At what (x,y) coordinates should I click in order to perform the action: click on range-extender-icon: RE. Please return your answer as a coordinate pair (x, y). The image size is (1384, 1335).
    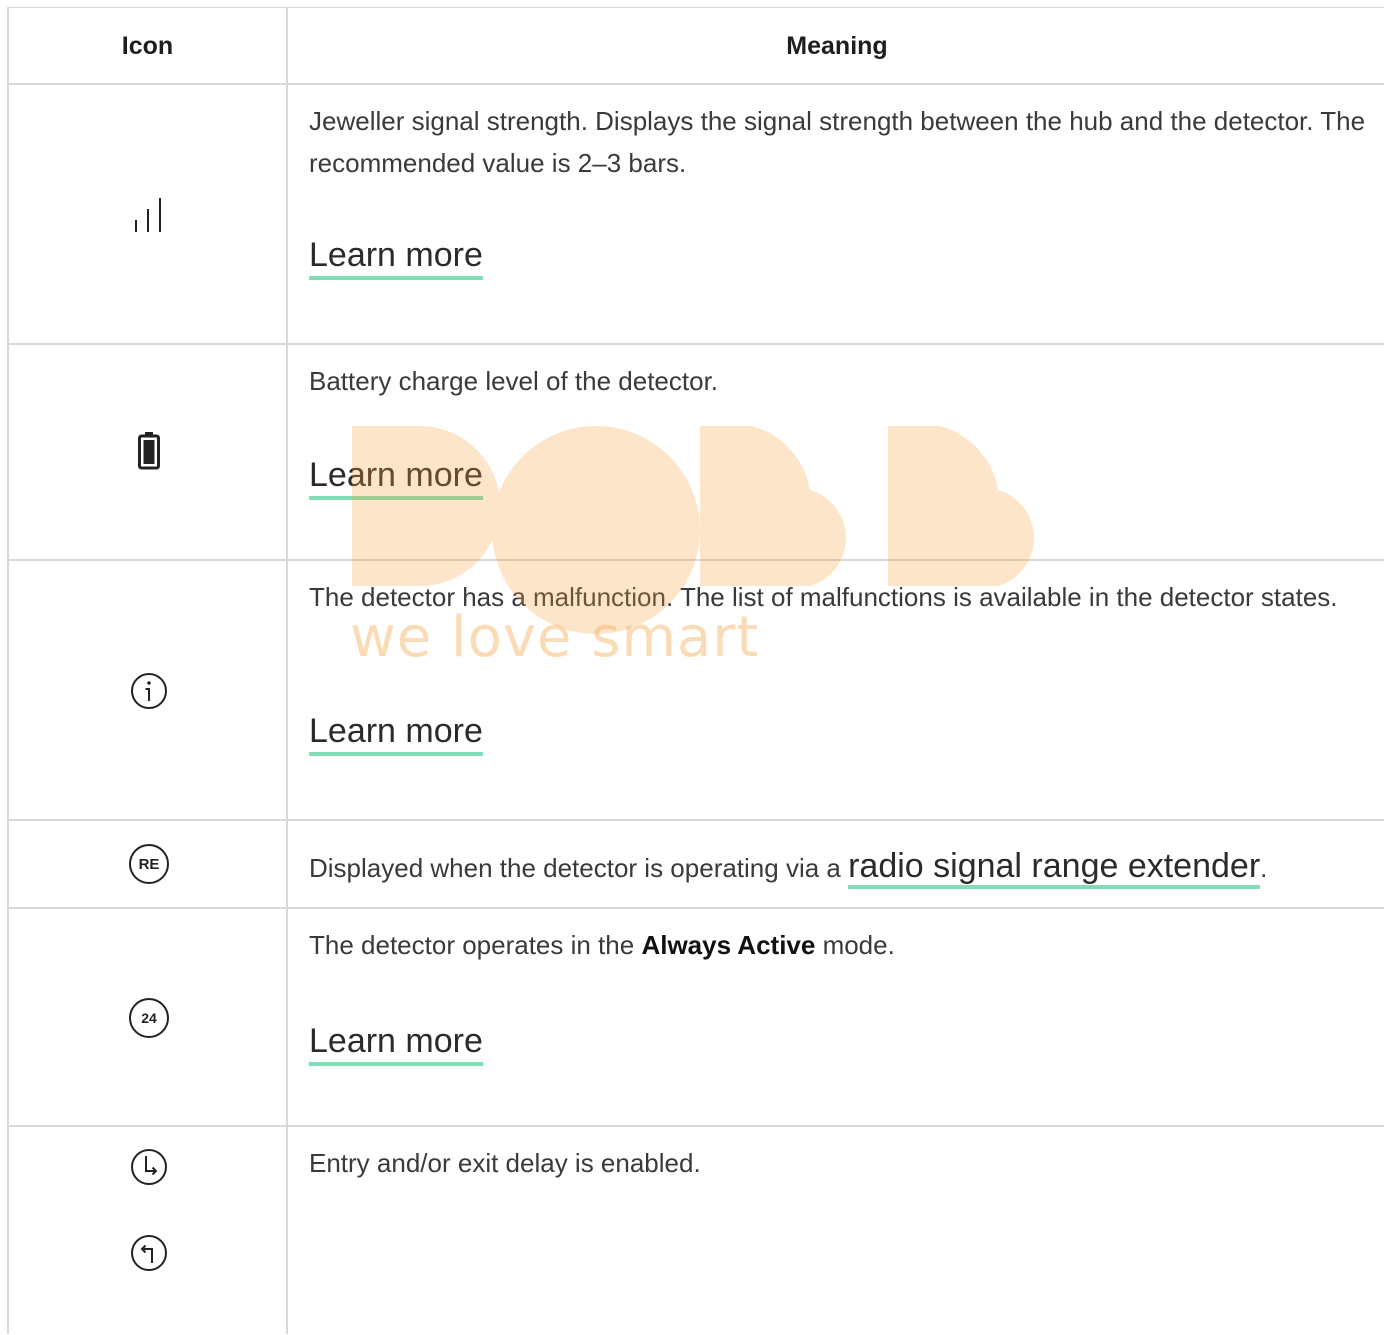
    Looking at the image, I should click on (149, 864).